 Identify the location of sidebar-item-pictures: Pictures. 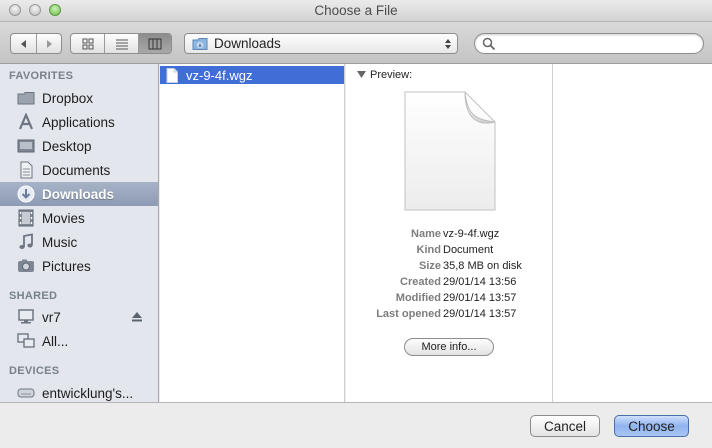
(79, 266).